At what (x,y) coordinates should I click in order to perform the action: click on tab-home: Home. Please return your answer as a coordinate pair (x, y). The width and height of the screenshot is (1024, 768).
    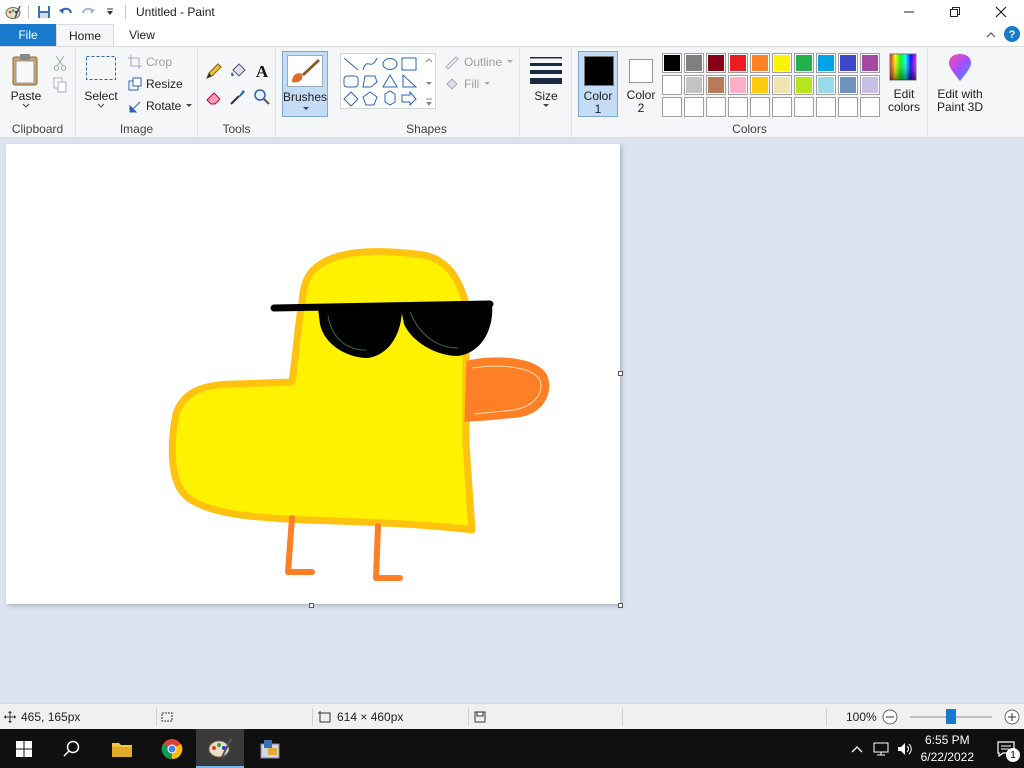
    Looking at the image, I should click on (85, 35).